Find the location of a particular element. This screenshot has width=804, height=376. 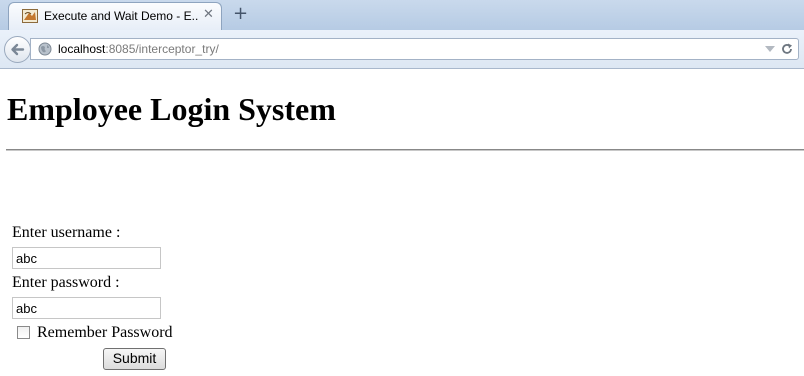

remember-password-label: Remember Password is located at coordinates (105, 332).